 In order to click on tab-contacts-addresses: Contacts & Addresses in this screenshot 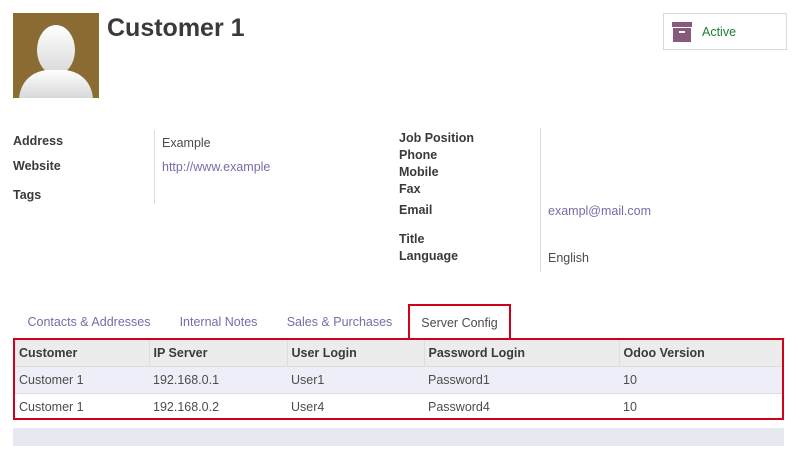, I will do `click(89, 321)`.